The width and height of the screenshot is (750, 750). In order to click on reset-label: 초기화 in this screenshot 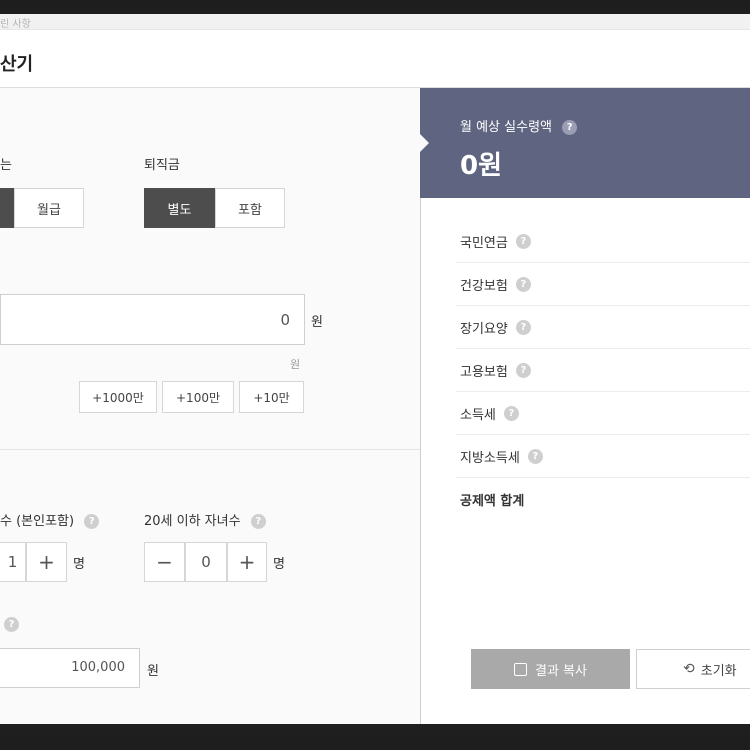, I will do `click(718, 671)`.